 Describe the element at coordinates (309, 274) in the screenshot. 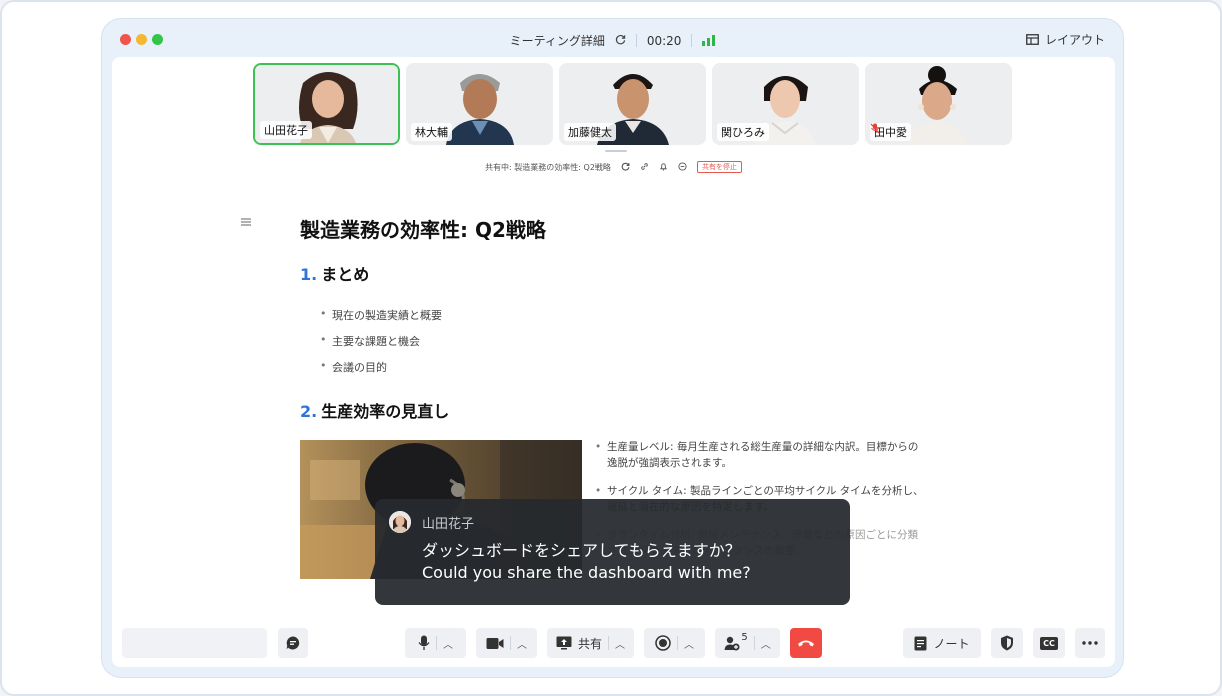

I see `section-number: 1.` at that location.